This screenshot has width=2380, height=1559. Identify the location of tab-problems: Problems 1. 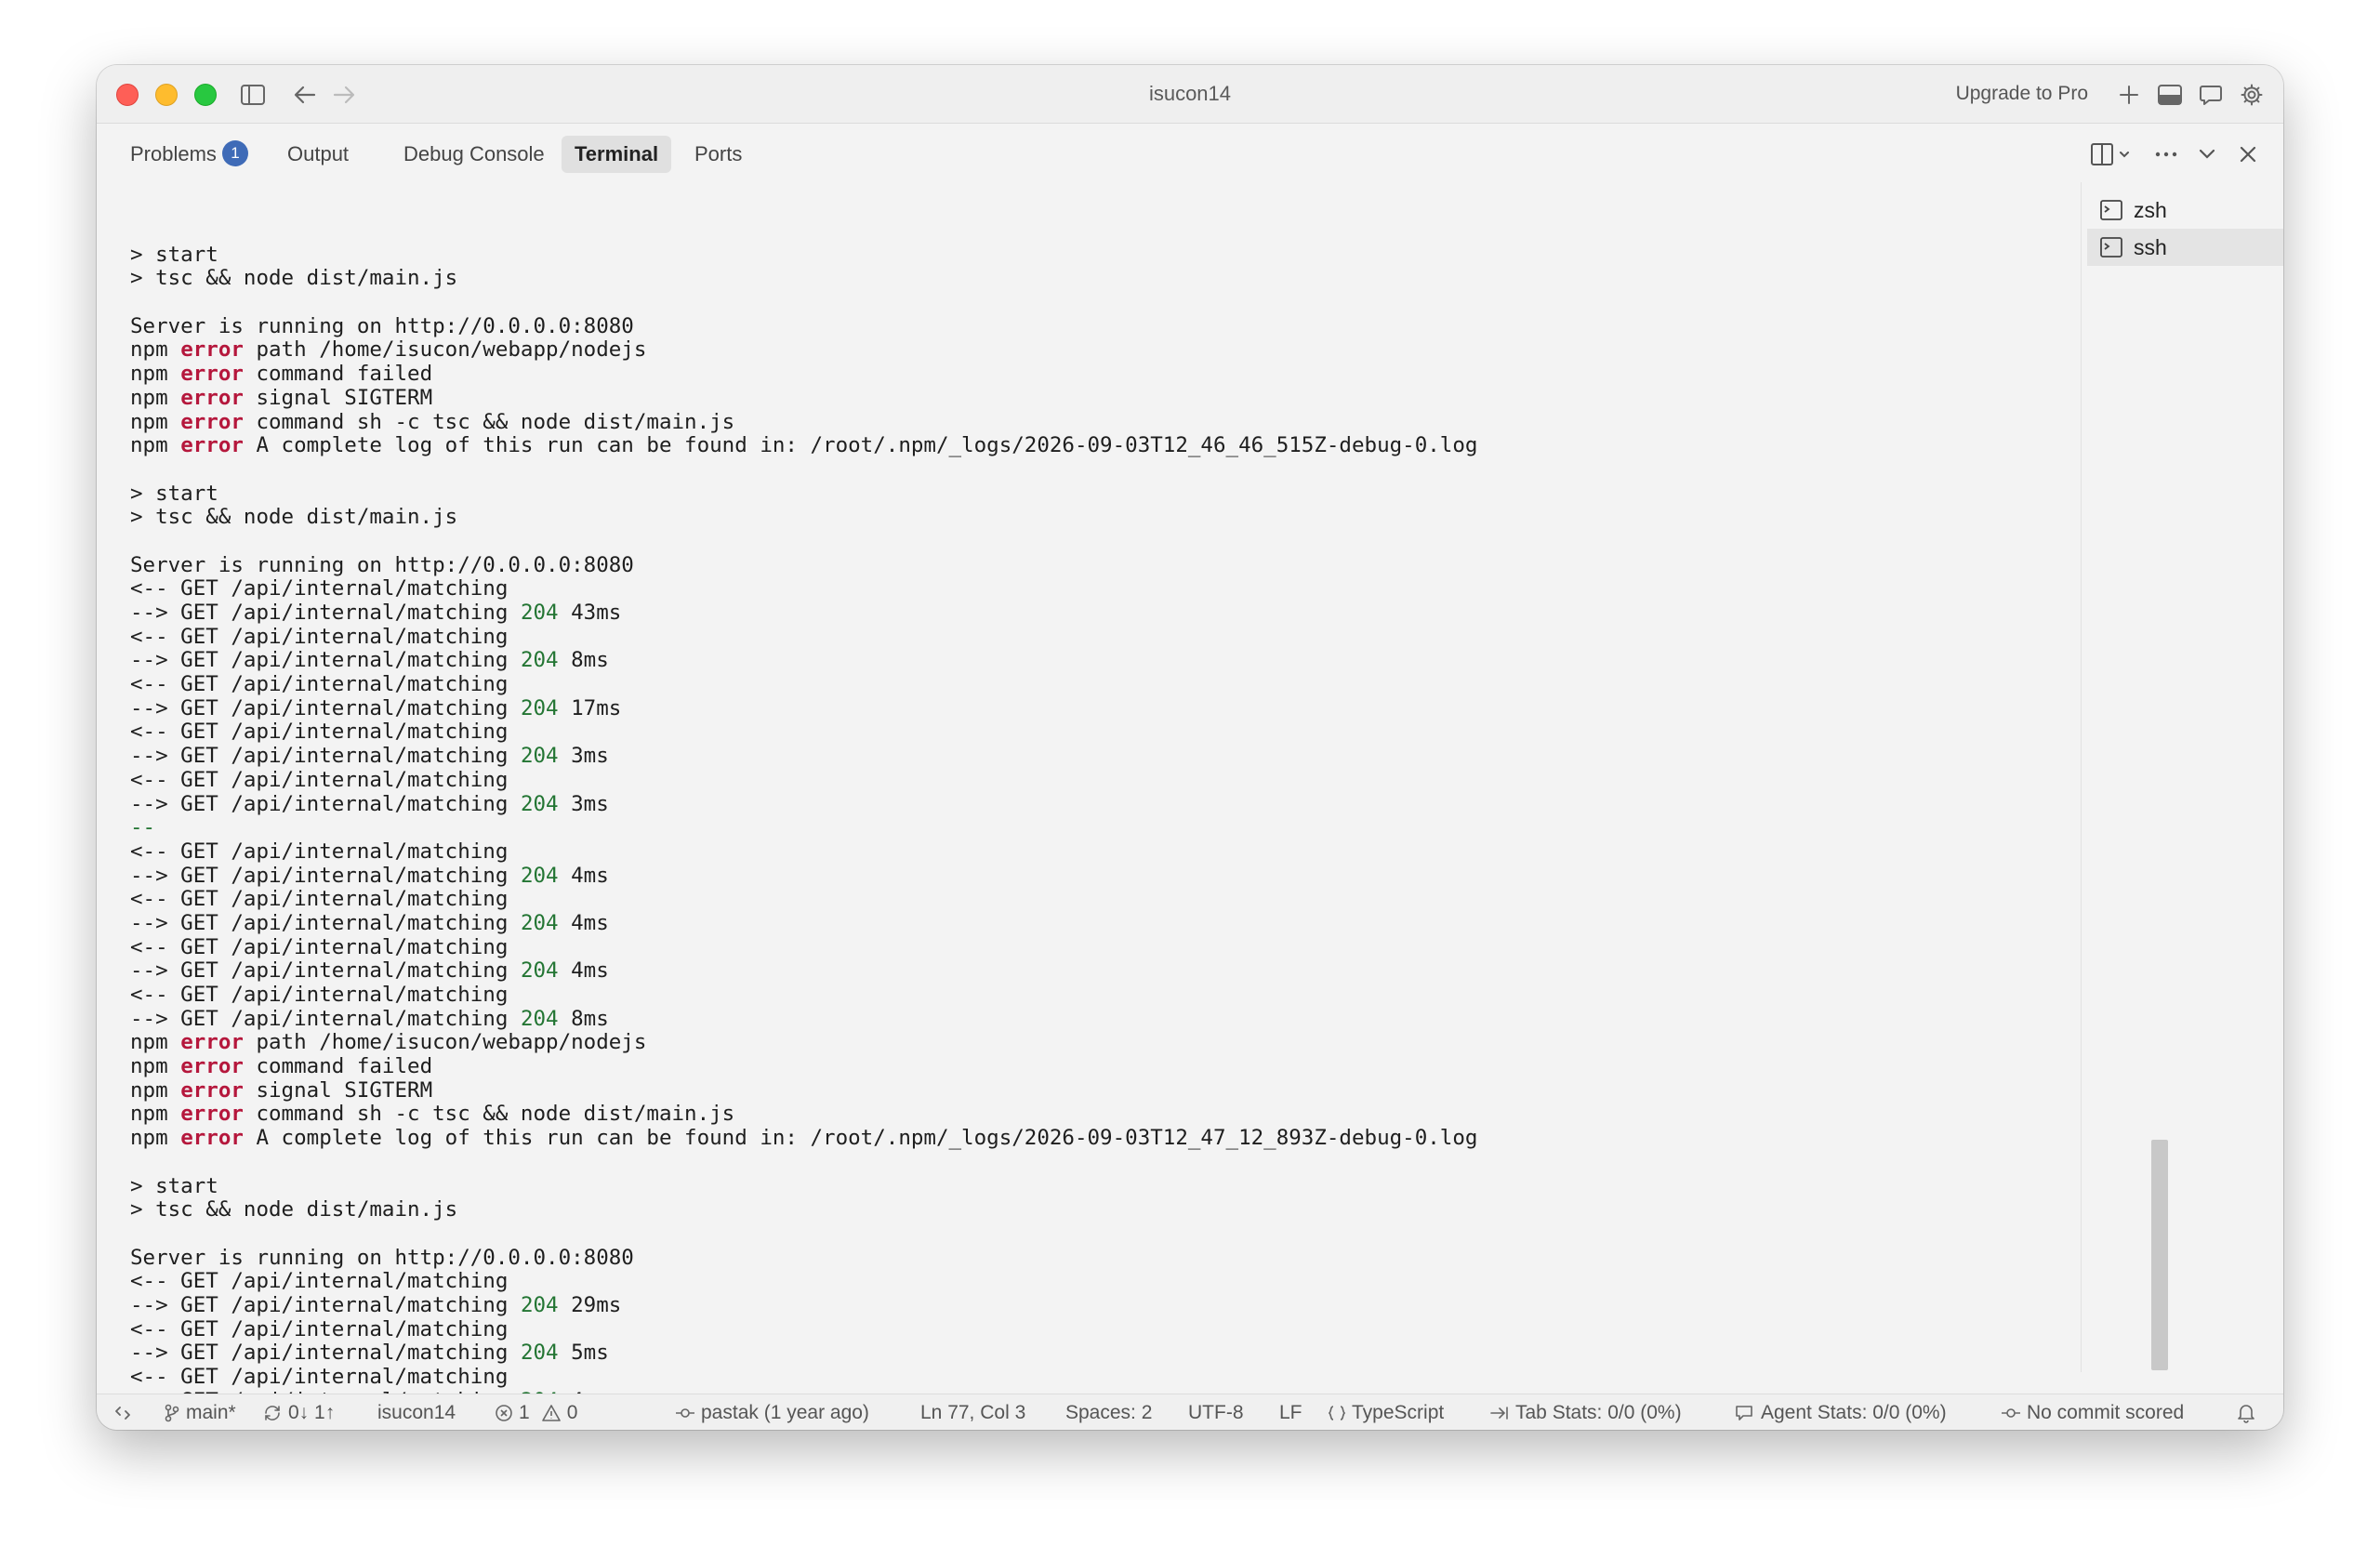
(189, 154).